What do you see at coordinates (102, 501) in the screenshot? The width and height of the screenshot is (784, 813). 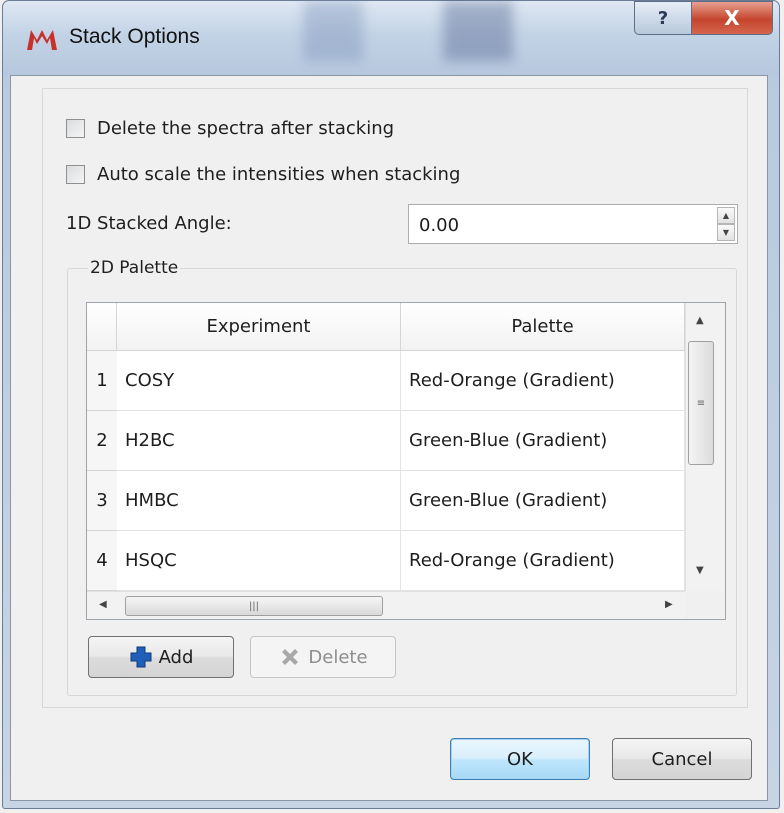 I see `row-number: 3` at bounding box center [102, 501].